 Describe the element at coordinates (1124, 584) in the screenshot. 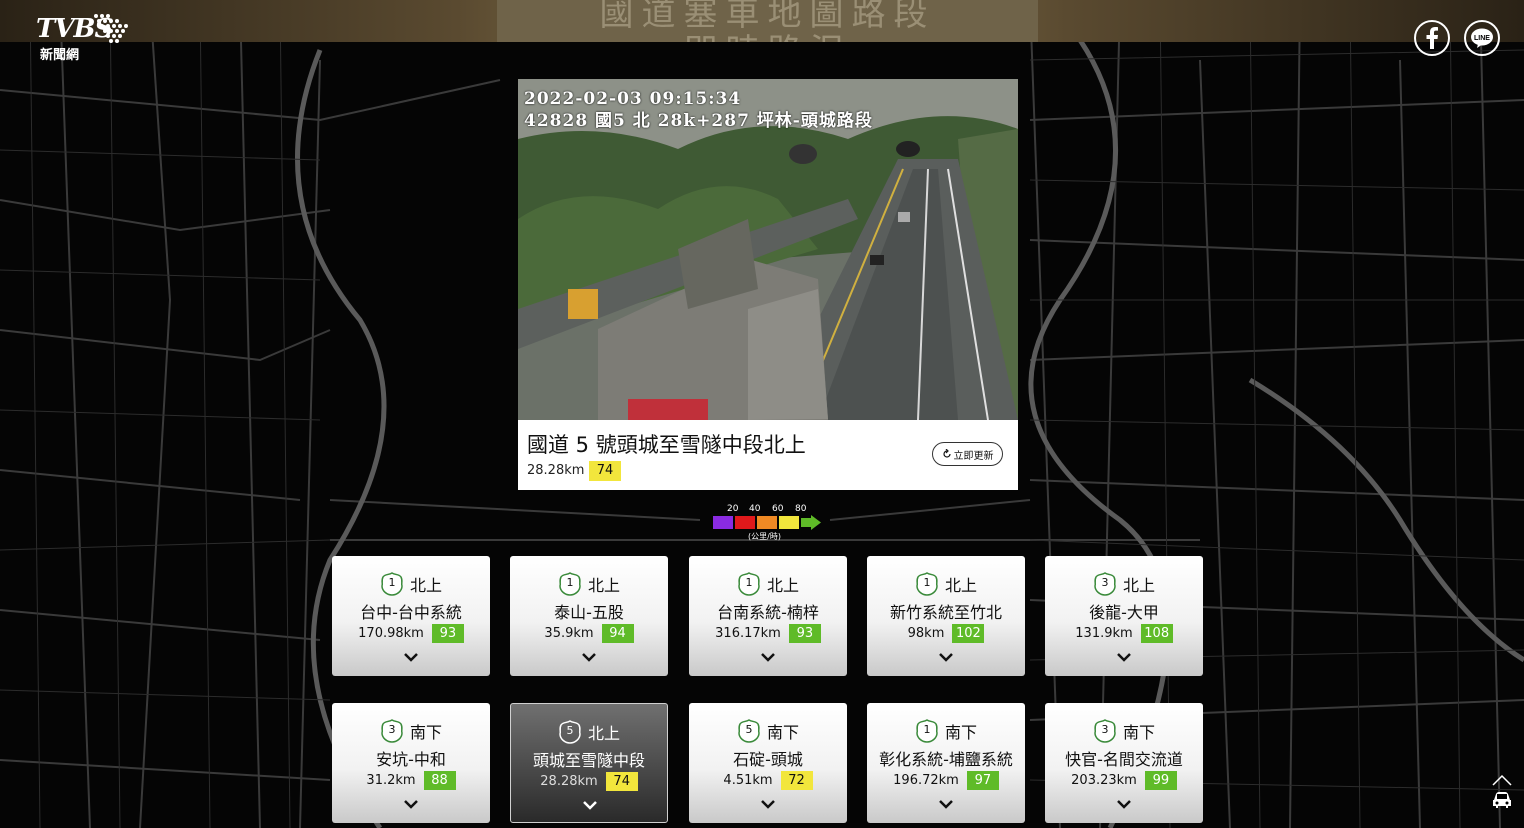

I see `route-highway: 3 北上` at that location.